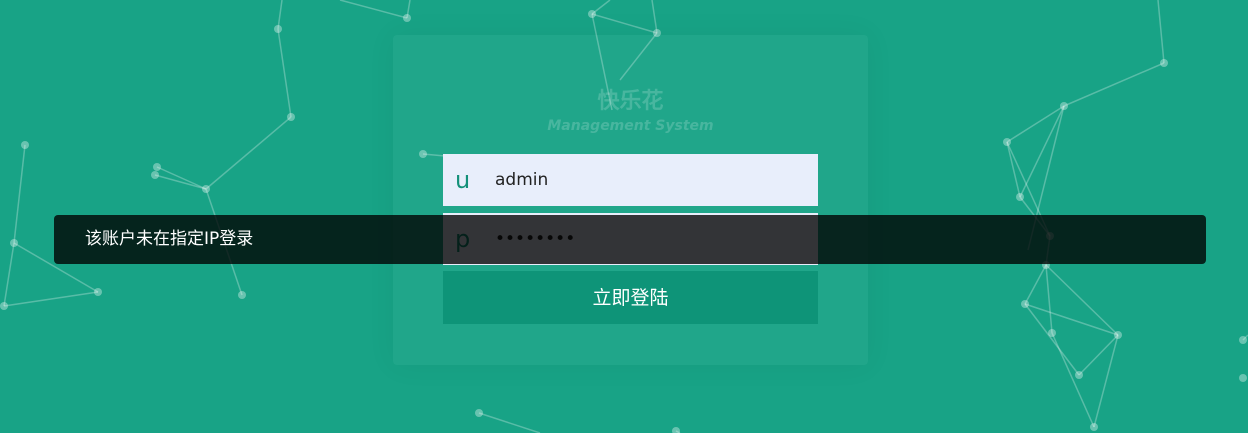  What do you see at coordinates (630, 126) in the screenshot?
I see `brand-subtitle: Management System` at bounding box center [630, 126].